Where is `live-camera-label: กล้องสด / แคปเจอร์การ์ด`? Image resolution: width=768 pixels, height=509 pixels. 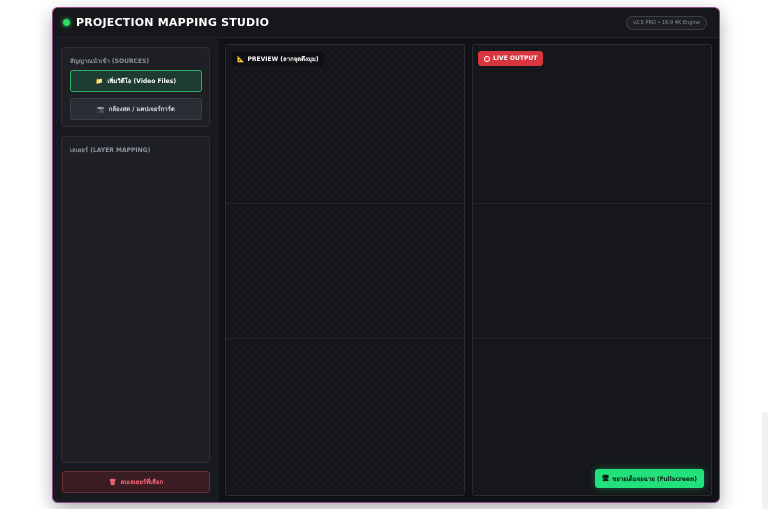
live-camera-label: กล้องสด / แคปเจอร์การ์ด is located at coordinates (141, 109).